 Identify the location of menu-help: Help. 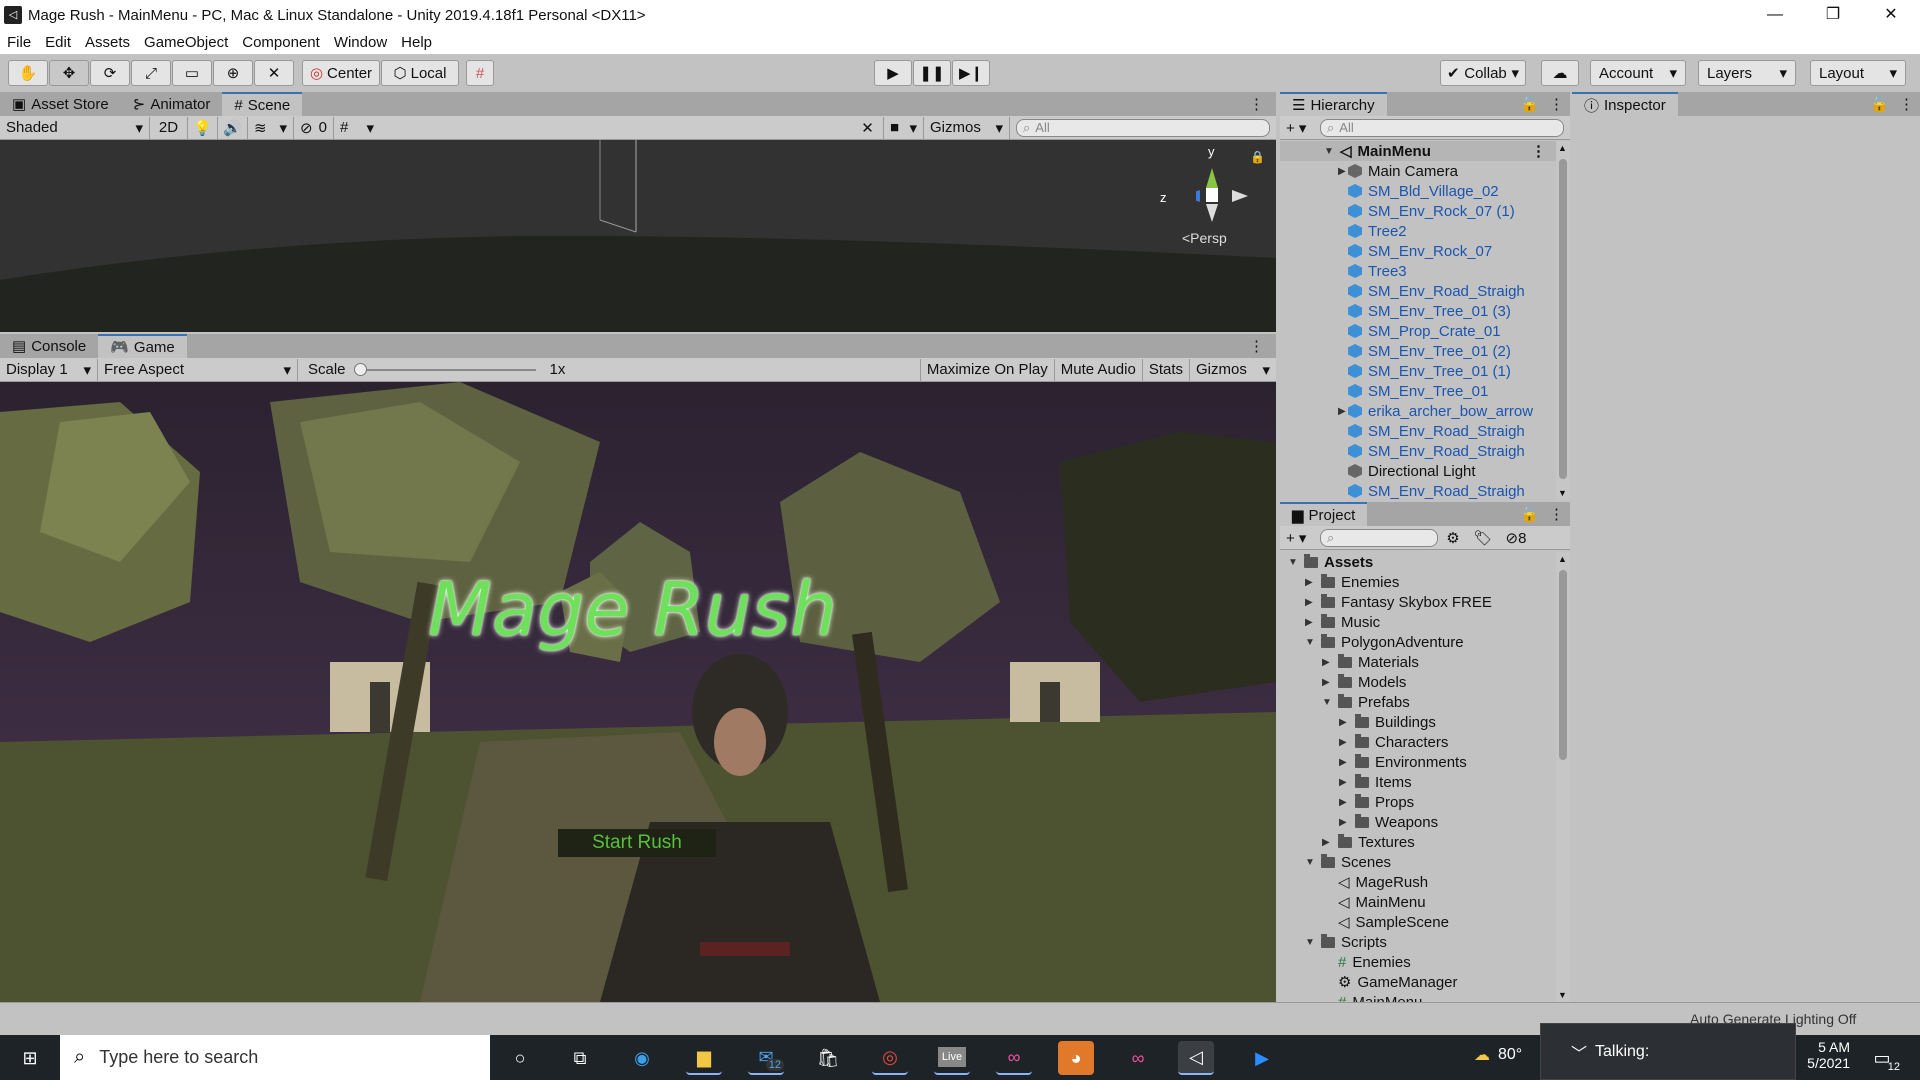
(416, 42).